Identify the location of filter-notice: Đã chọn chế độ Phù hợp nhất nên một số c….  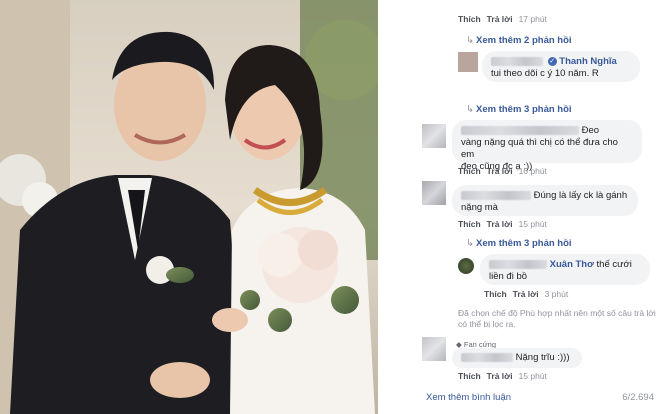
(557, 318).